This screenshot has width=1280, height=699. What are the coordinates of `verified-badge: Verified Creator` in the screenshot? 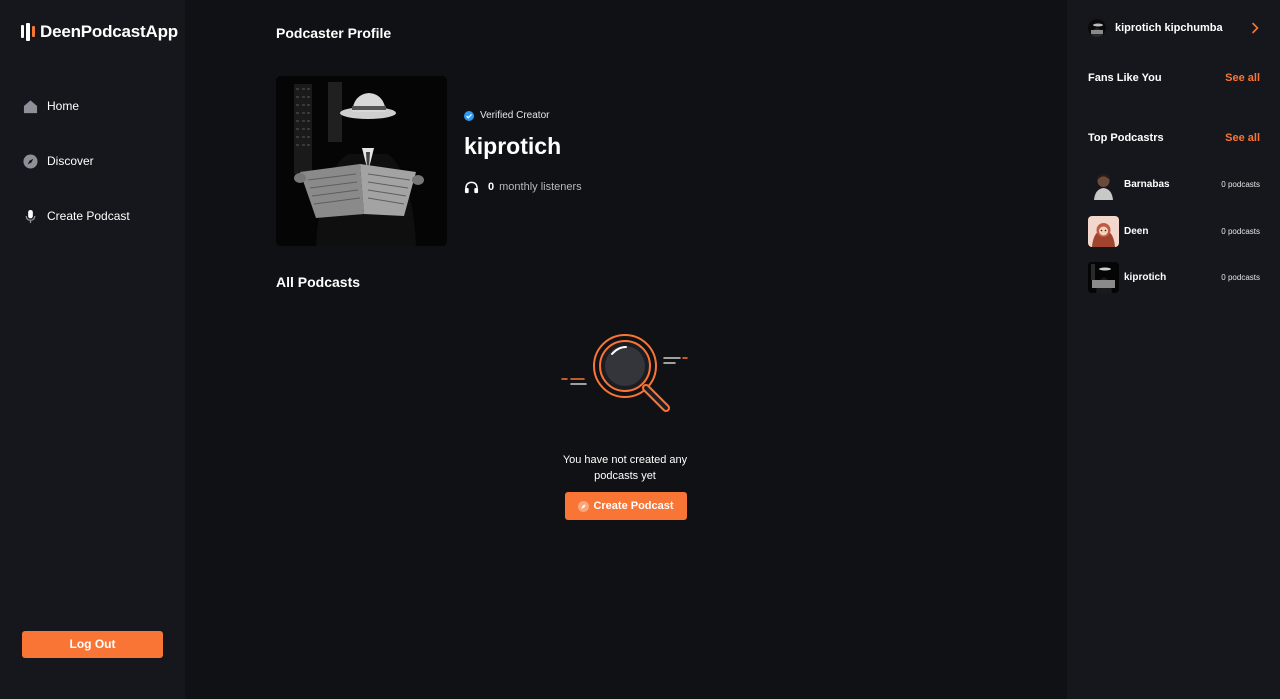 It's located at (506, 115).